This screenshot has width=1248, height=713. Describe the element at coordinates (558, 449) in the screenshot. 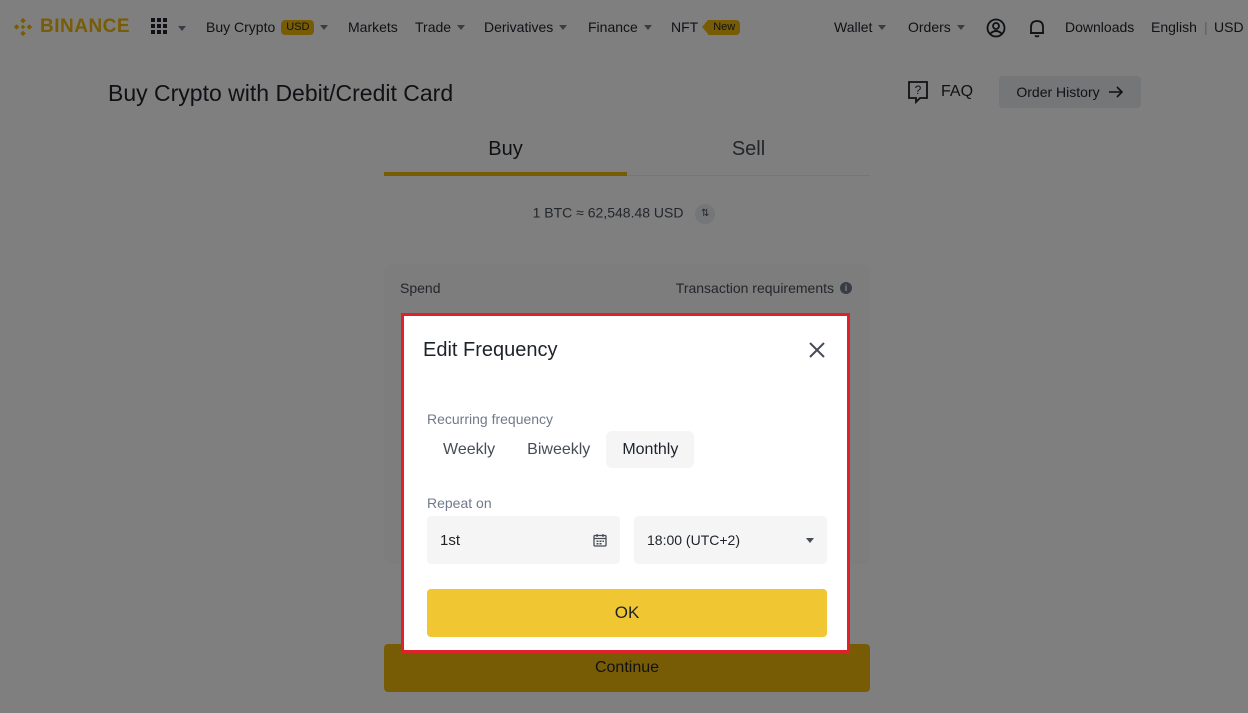

I see `frequency-option-biweekly: Biweekly` at that location.